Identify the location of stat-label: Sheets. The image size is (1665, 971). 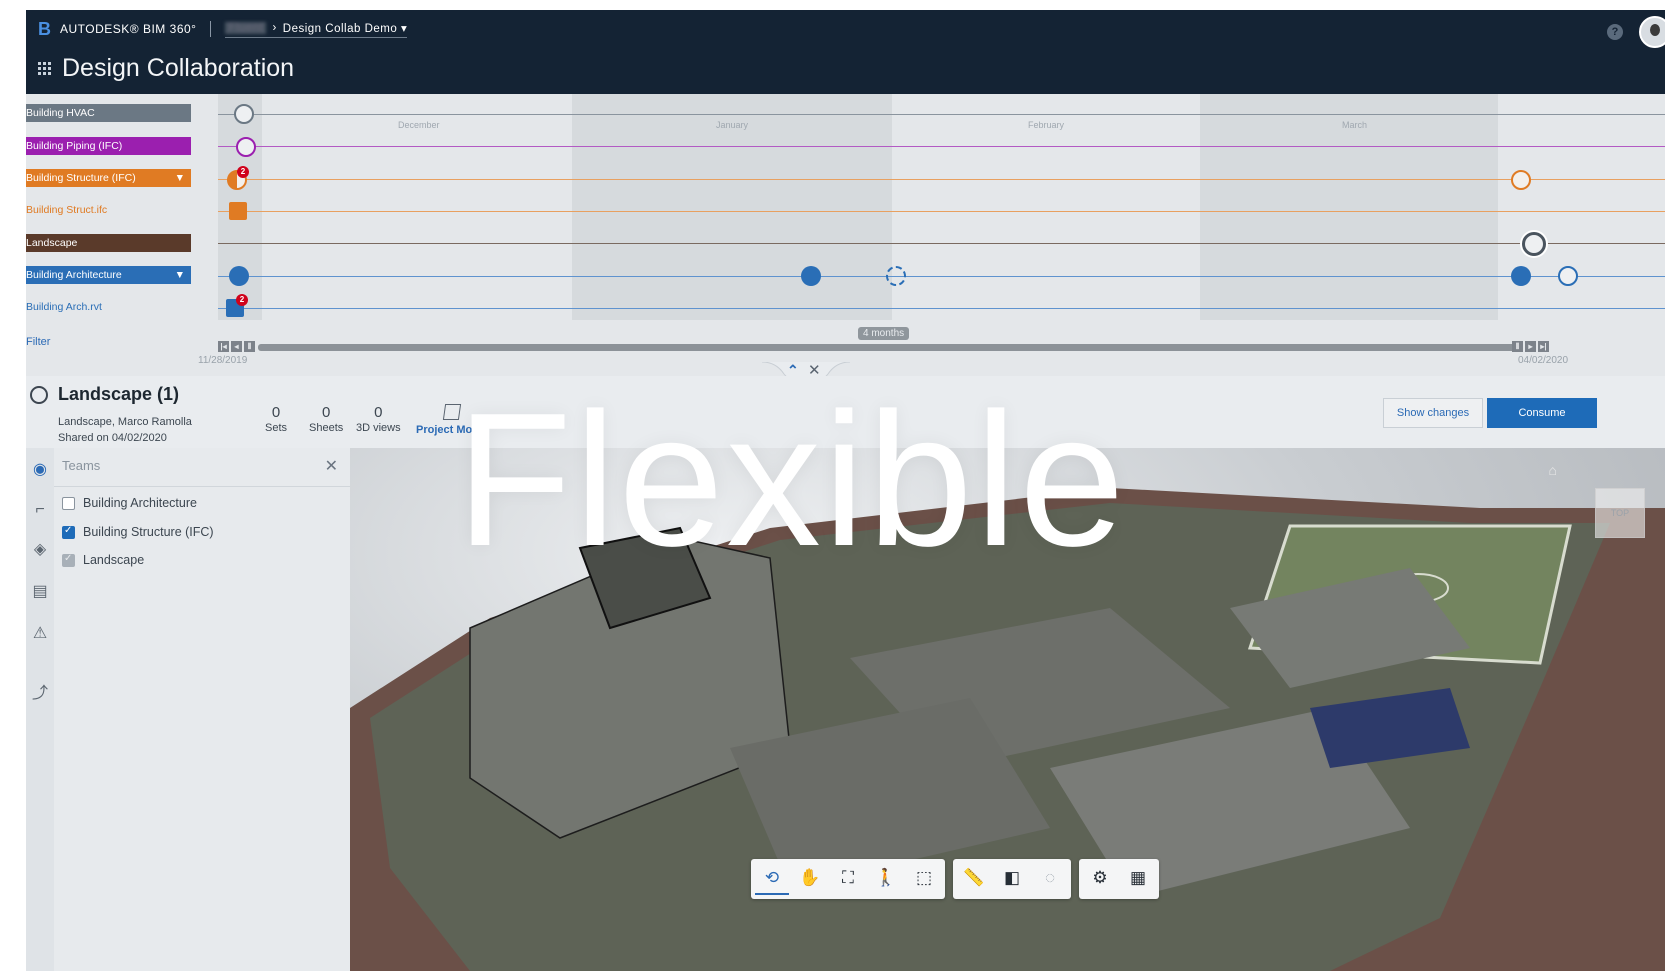
(326, 428).